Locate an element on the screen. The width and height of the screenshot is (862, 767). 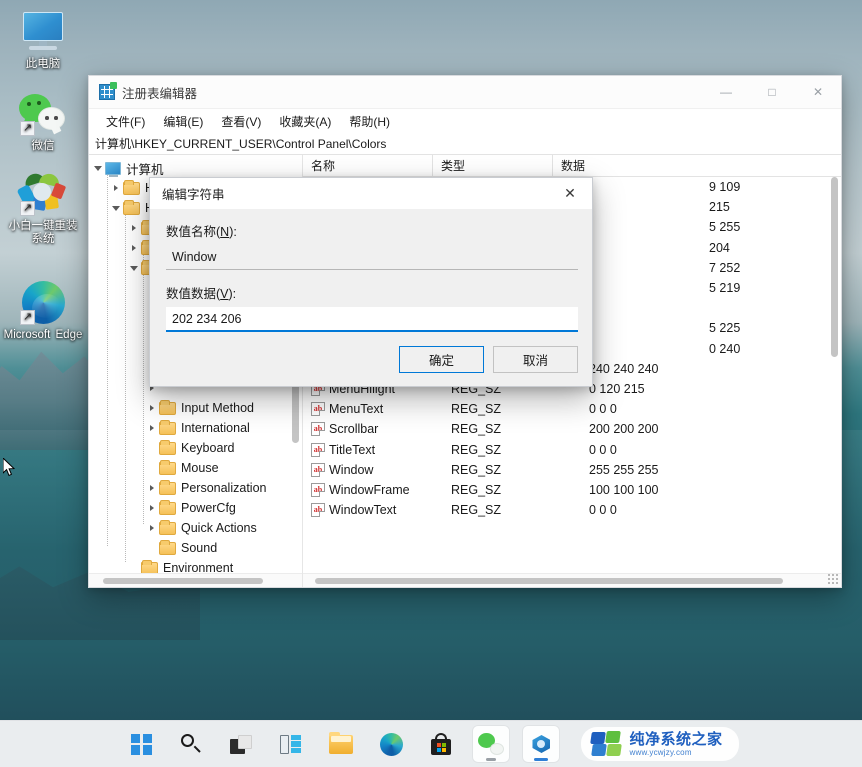
desktop-icon-this-pc: 此电脑 is located at coordinates (43, 38).